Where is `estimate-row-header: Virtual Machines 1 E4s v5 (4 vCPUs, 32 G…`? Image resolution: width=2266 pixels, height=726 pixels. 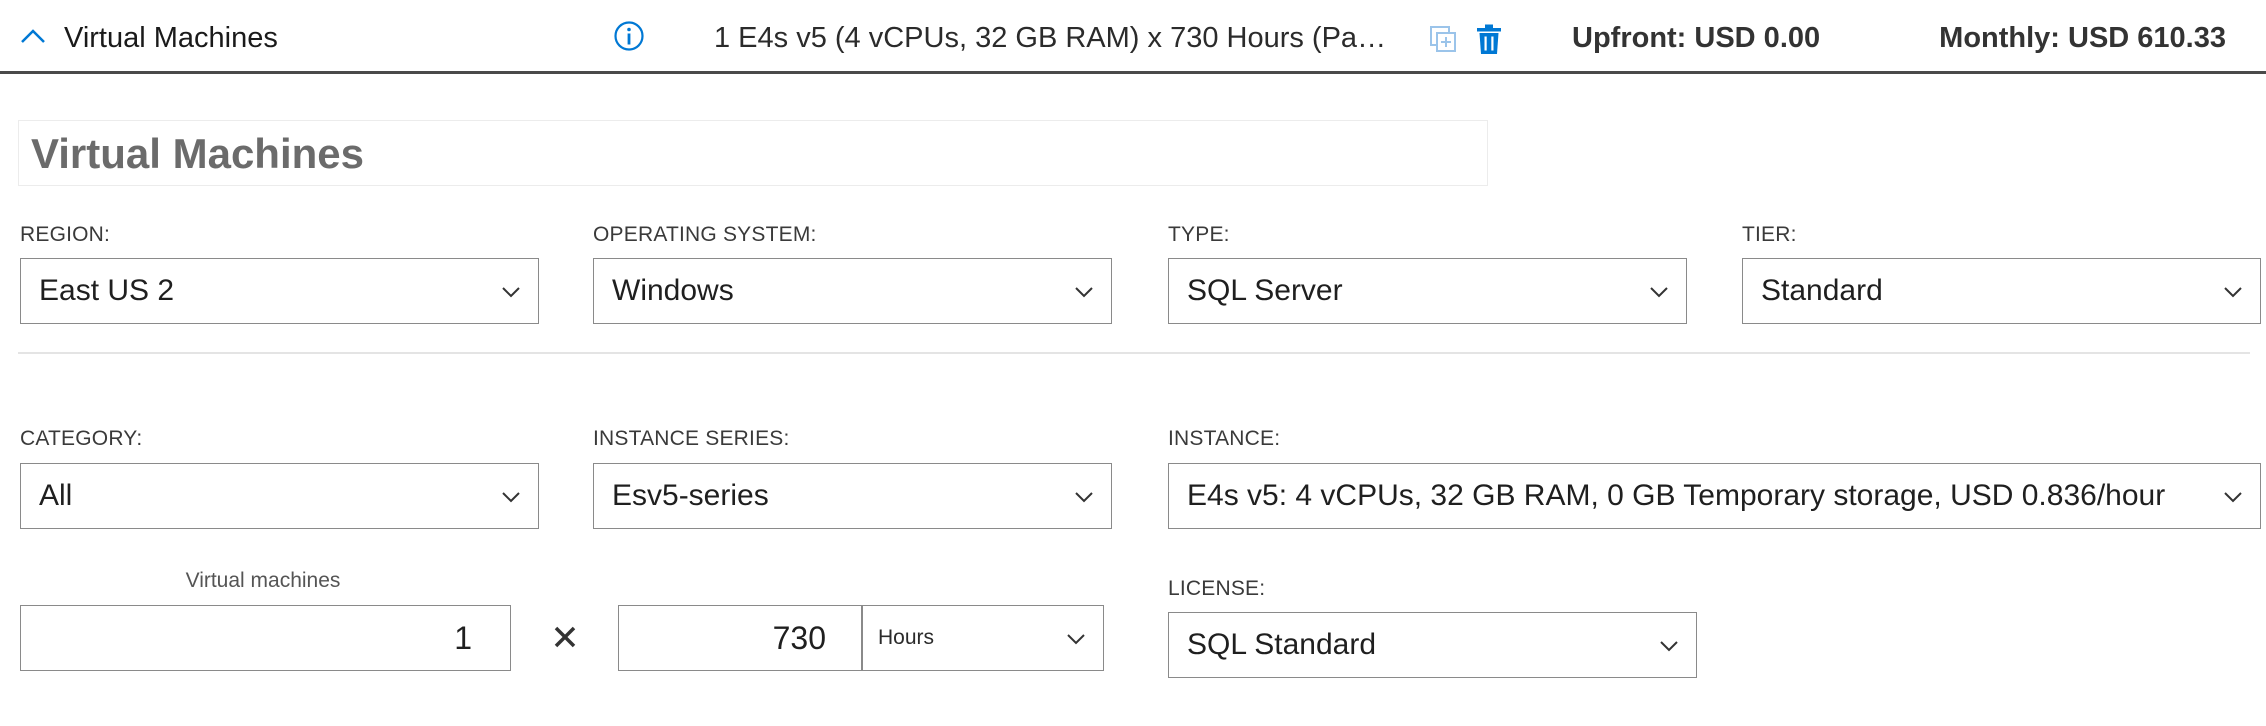
estimate-row-header: Virtual Machines 1 E4s v5 (4 vCPUs, 32 G… is located at coordinates (1133, 37).